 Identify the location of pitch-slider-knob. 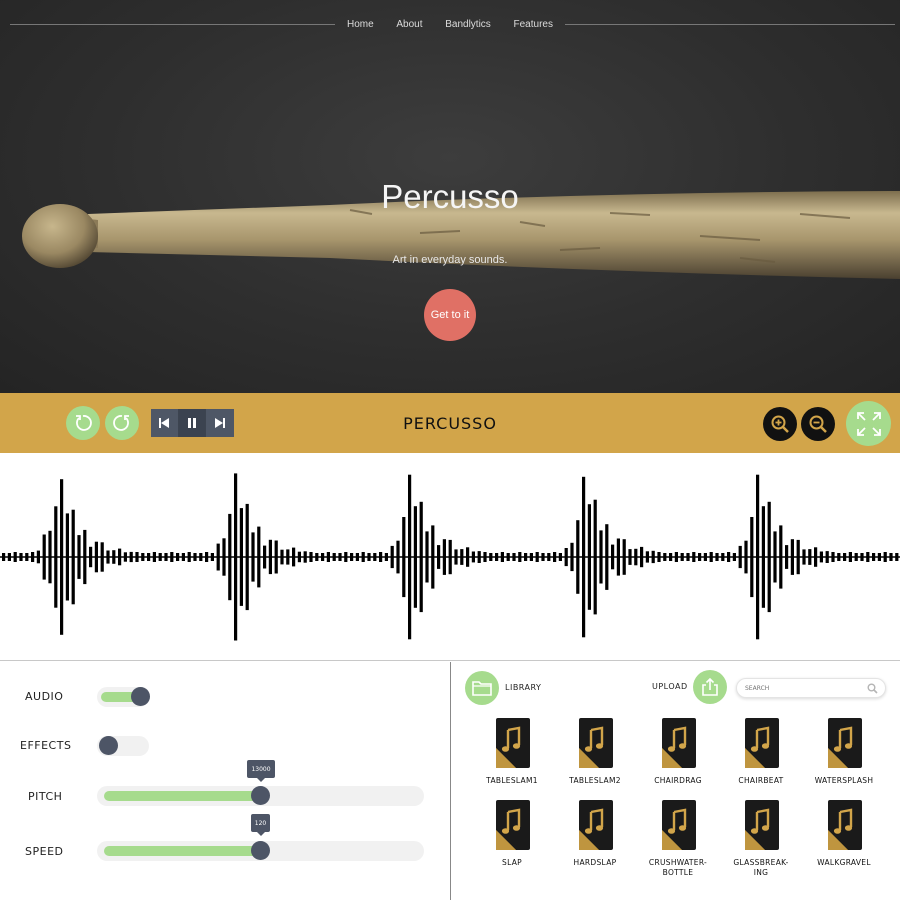
(260, 795).